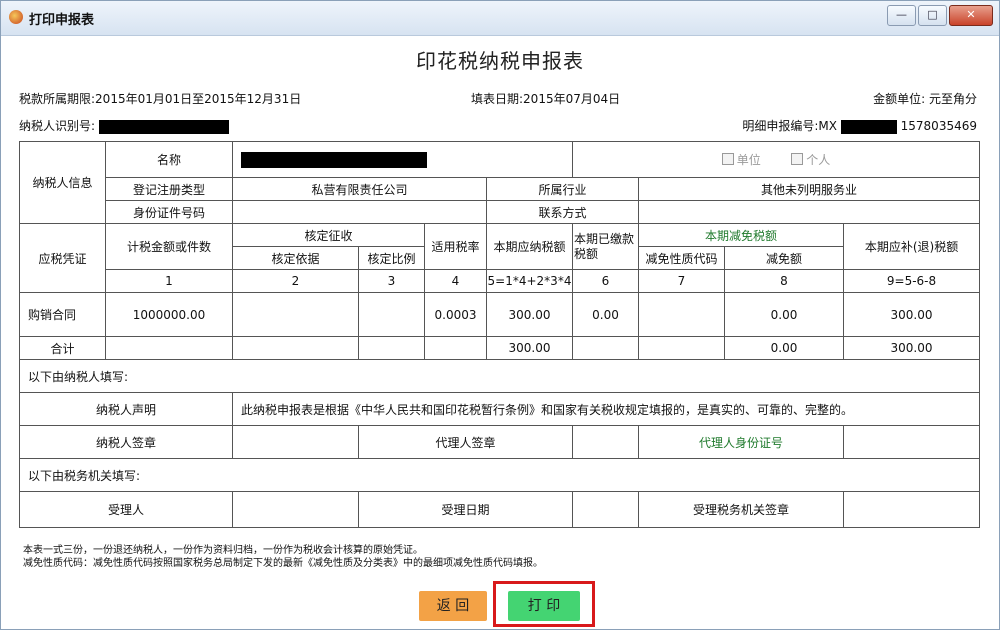 Image resolution: width=1000 pixels, height=630 pixels. I want to click on name-value, so click(402, 159).